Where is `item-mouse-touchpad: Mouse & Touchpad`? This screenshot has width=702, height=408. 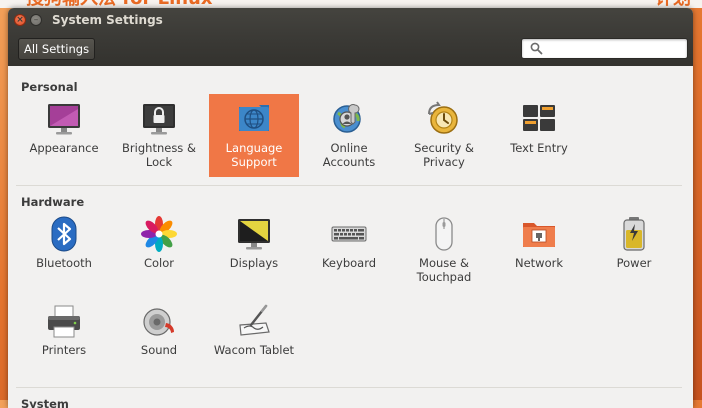
item-mouse-touchpad: Mouse & Touchpad is located at coordinates (444, 250).